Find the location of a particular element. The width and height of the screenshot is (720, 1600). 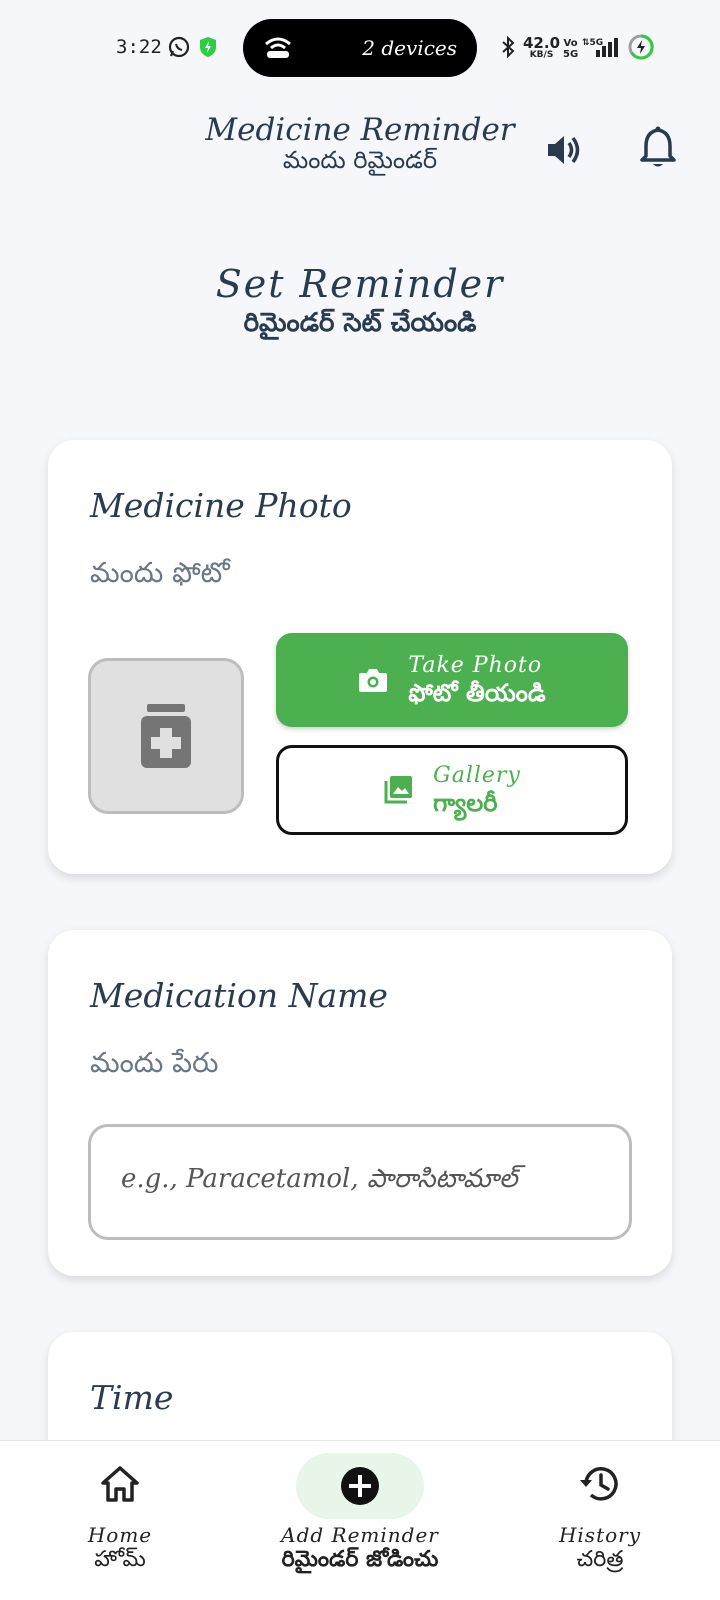

name-label-en: Medication Name is located at coordinates (239, 995).